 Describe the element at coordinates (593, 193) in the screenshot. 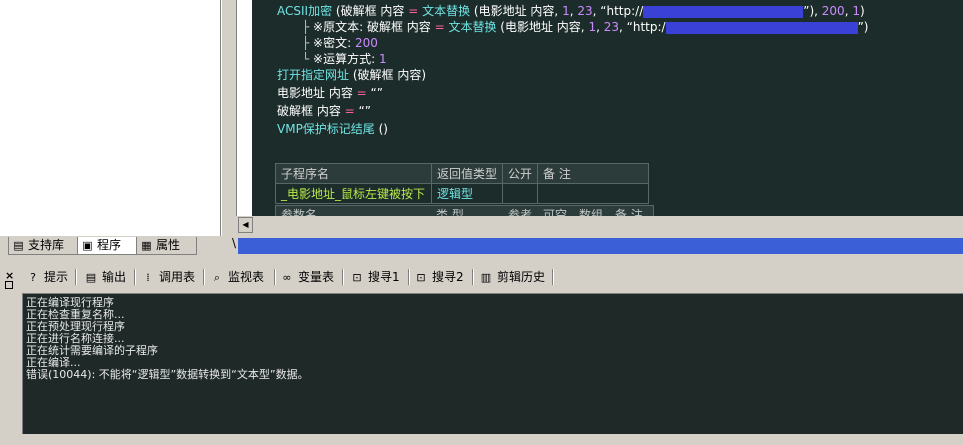

I see `subroutine-note` at that location.